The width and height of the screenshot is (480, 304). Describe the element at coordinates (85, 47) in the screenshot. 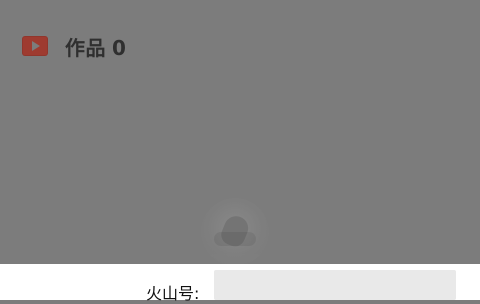

I see `works-label: 作品` at that location.